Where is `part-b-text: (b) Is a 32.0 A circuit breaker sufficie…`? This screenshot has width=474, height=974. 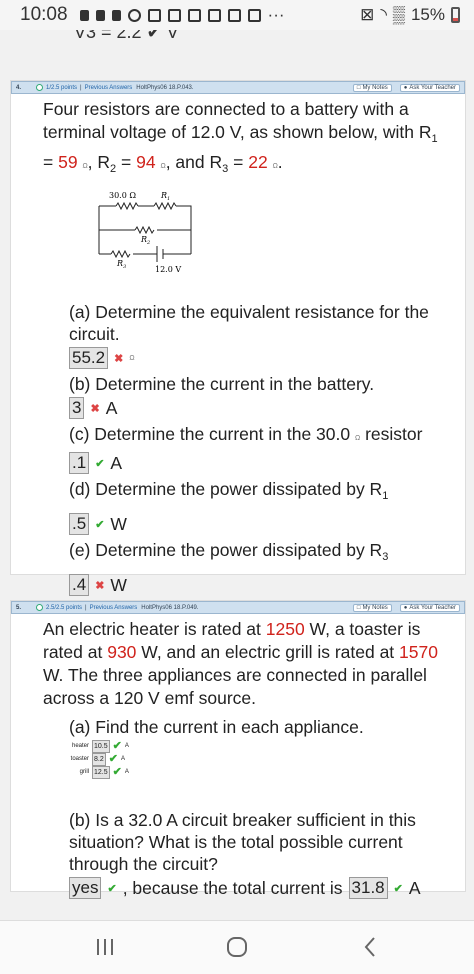
part-b-text: (b) Is a 32.0 A circuit breaker sufficie… is located at coordinates (242, 842).